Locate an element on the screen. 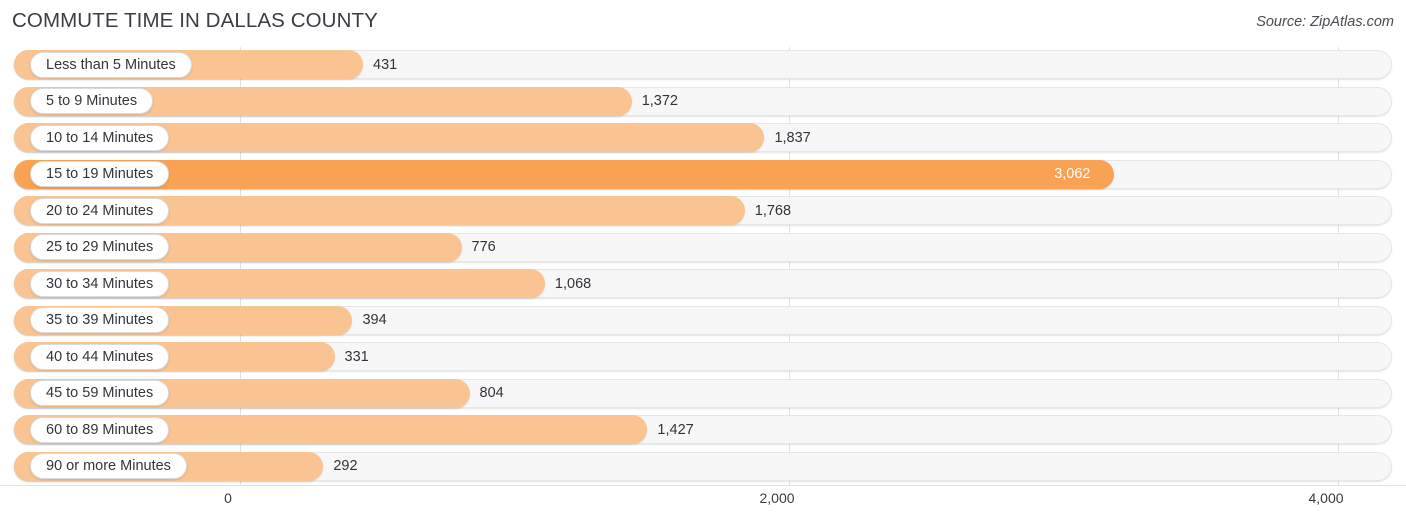 Image resolution: width=1406 pixels, height=522 pixels. category-label: 25 to 29 Minutes is located at coordinates (100, 247).